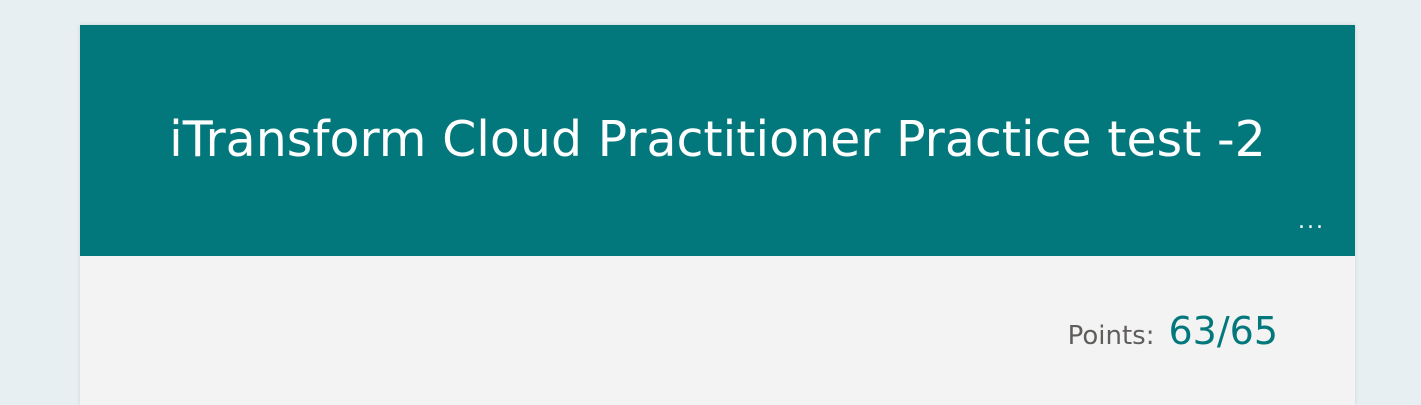 Image resolution: width=1421 pixels, height=405 pixels. I want to click on points-value: 63/65, so click(1223, 331).